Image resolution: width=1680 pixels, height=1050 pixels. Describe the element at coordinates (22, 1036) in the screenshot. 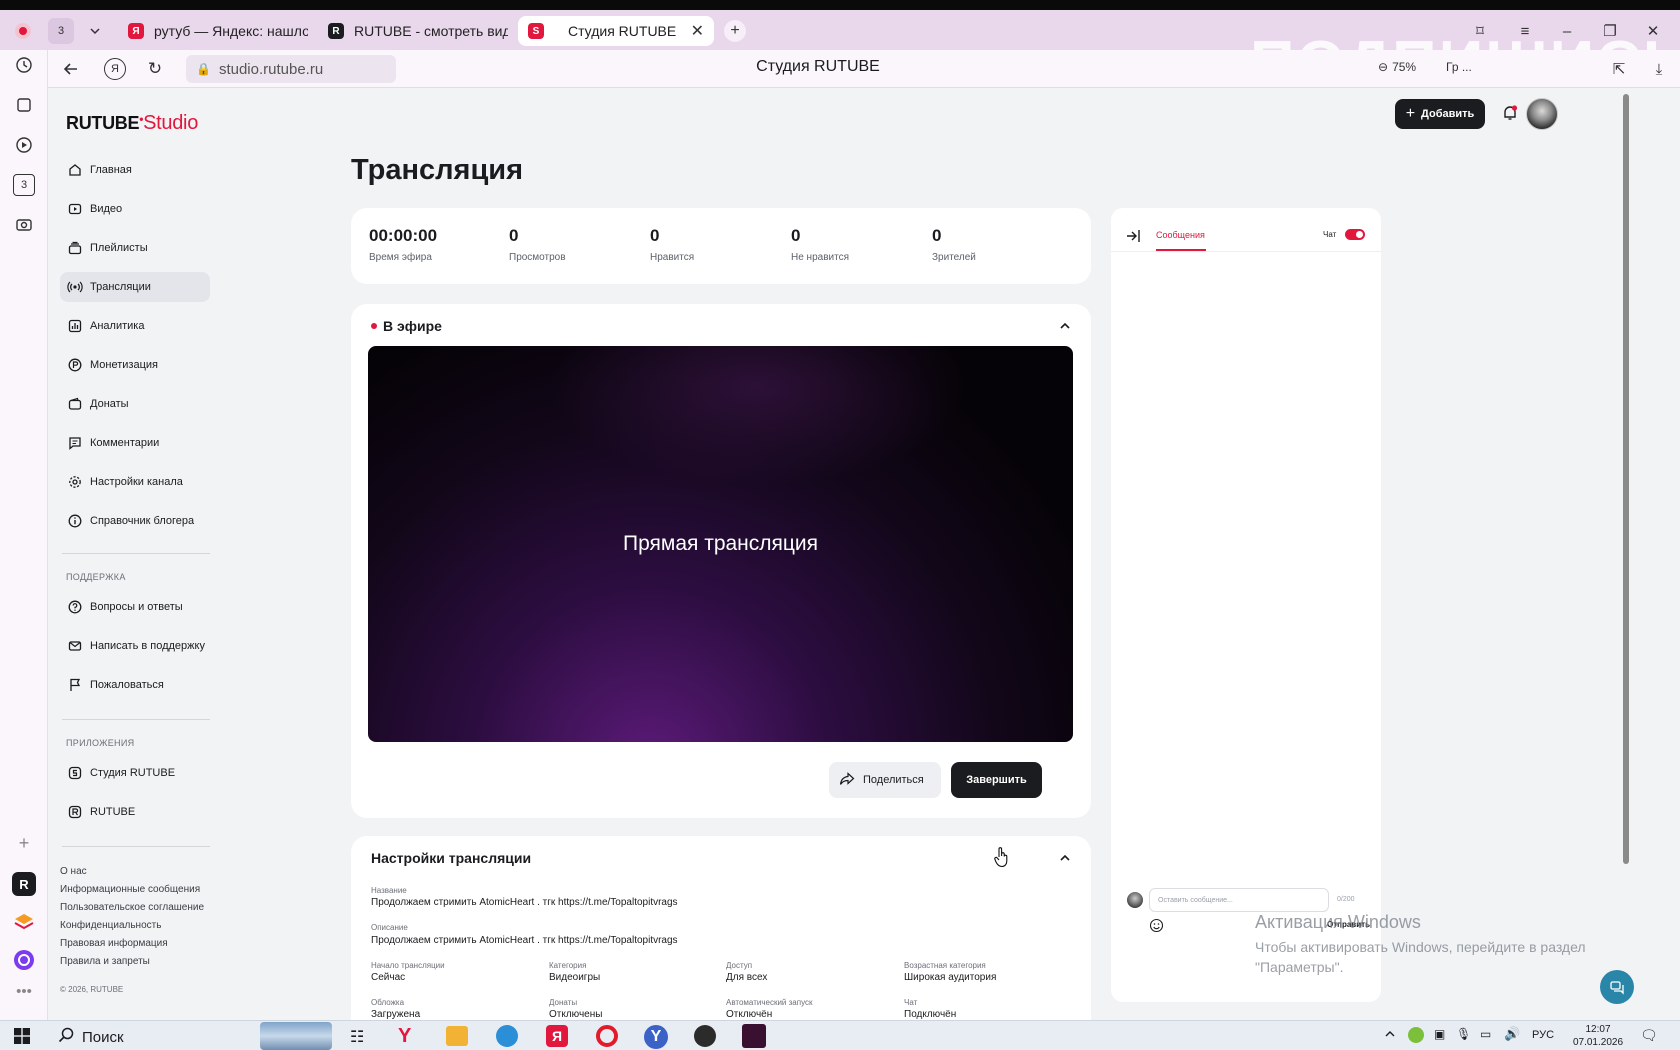

I see `windows-start-icon` at that location.